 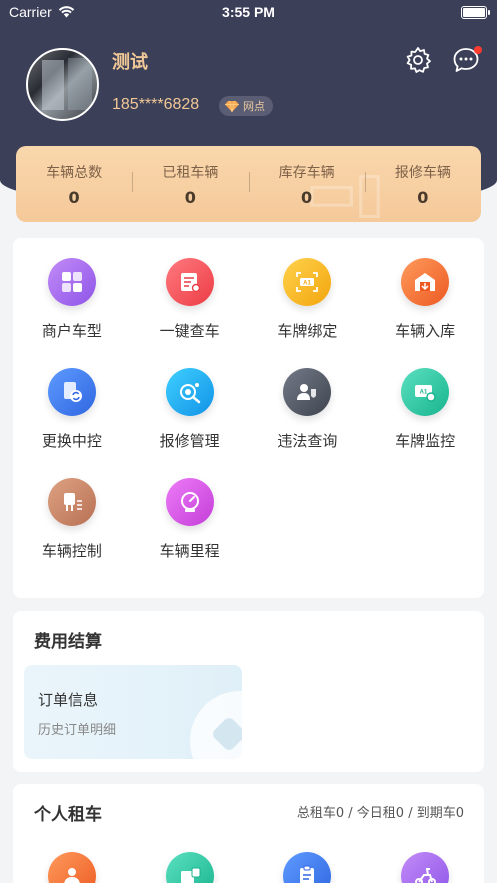 I want to click on vehicle-control-icon, so click(x=71, y=502).